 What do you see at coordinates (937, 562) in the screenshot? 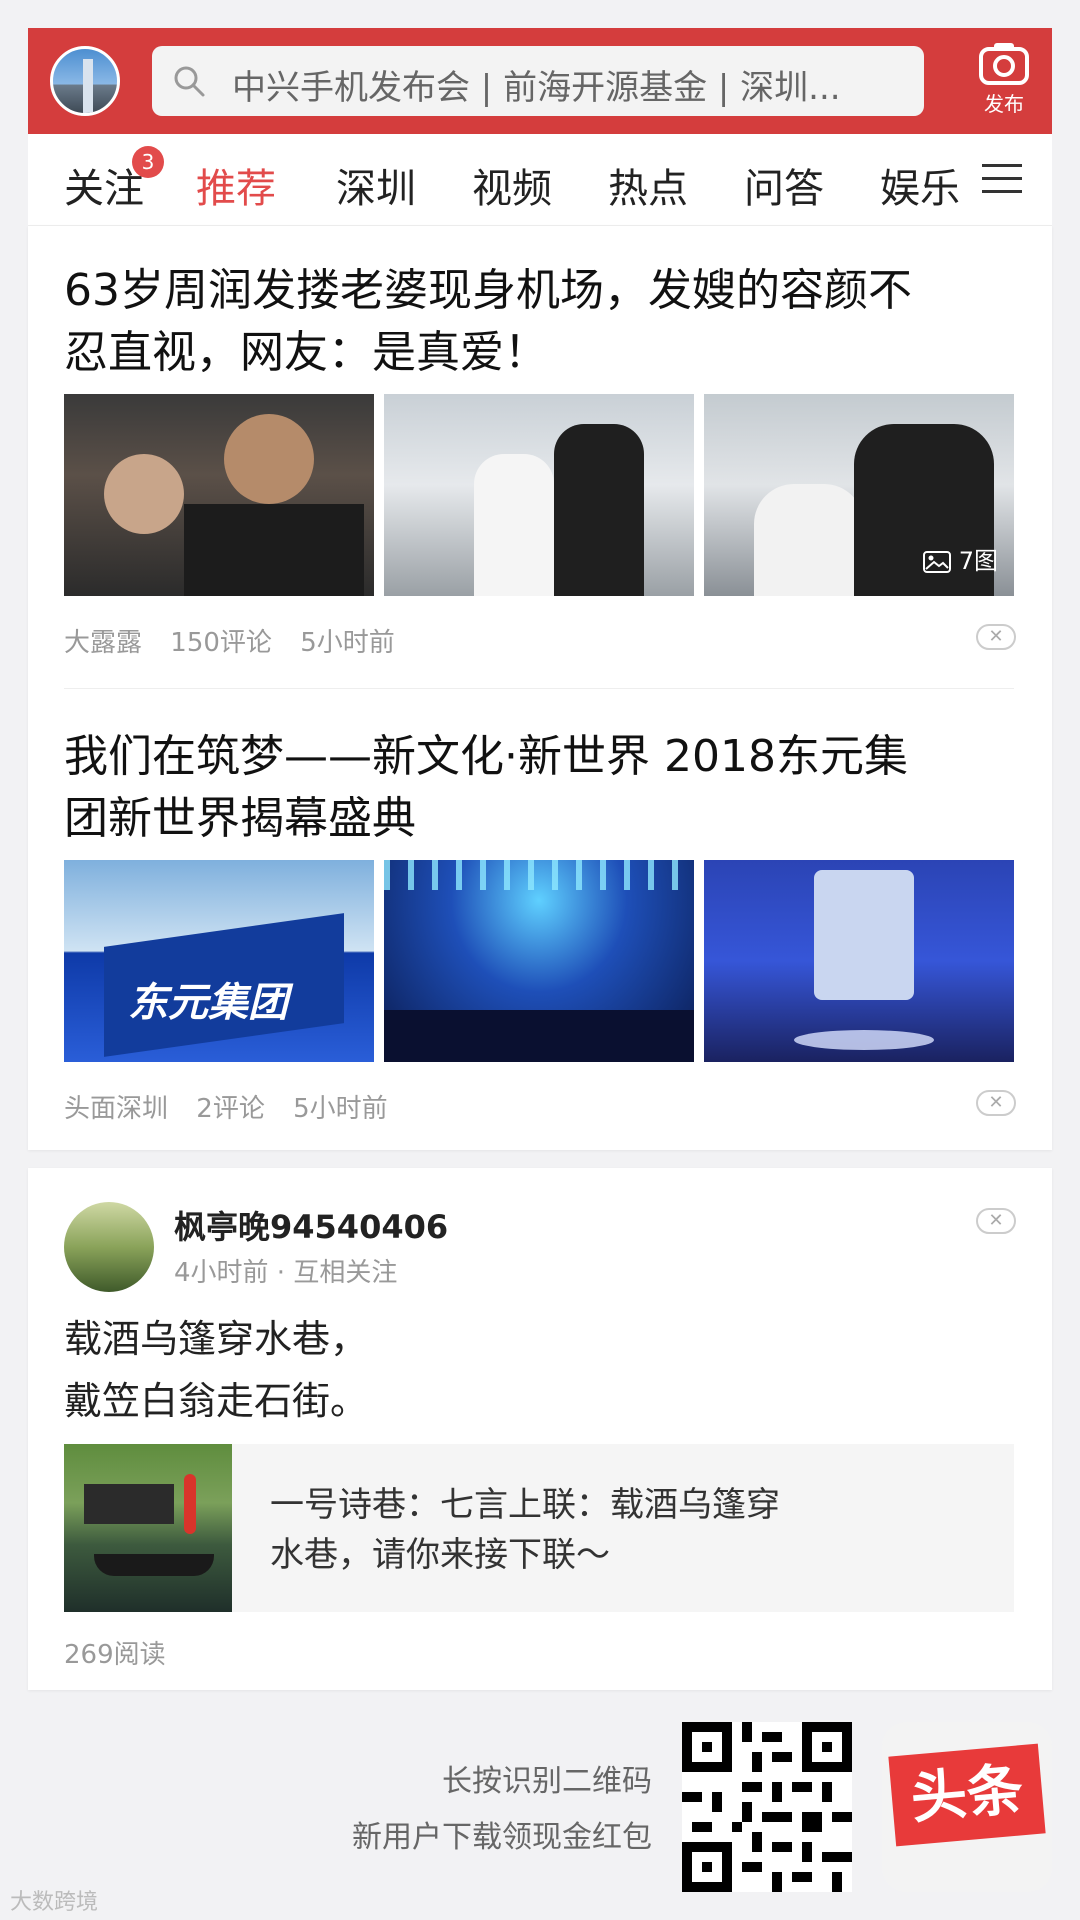
I see `image-icon` at bounding box center [937, 562].